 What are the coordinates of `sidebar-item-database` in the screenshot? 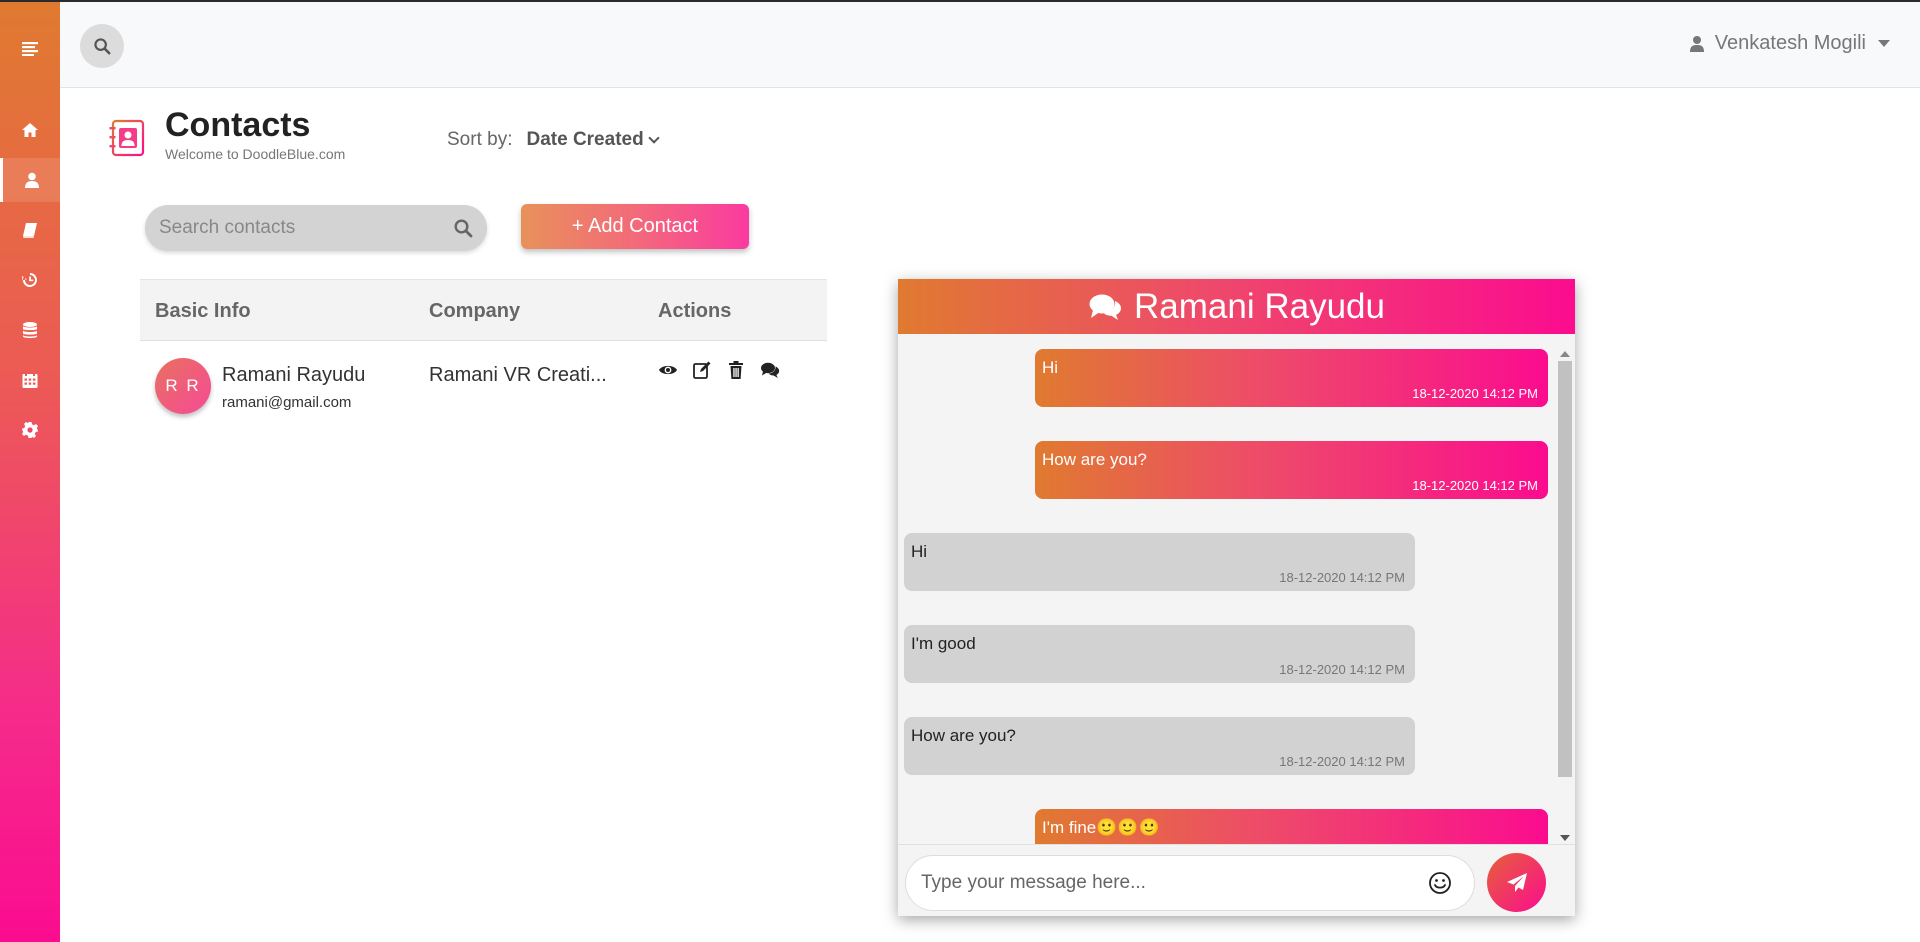 It's located at (30, 330).